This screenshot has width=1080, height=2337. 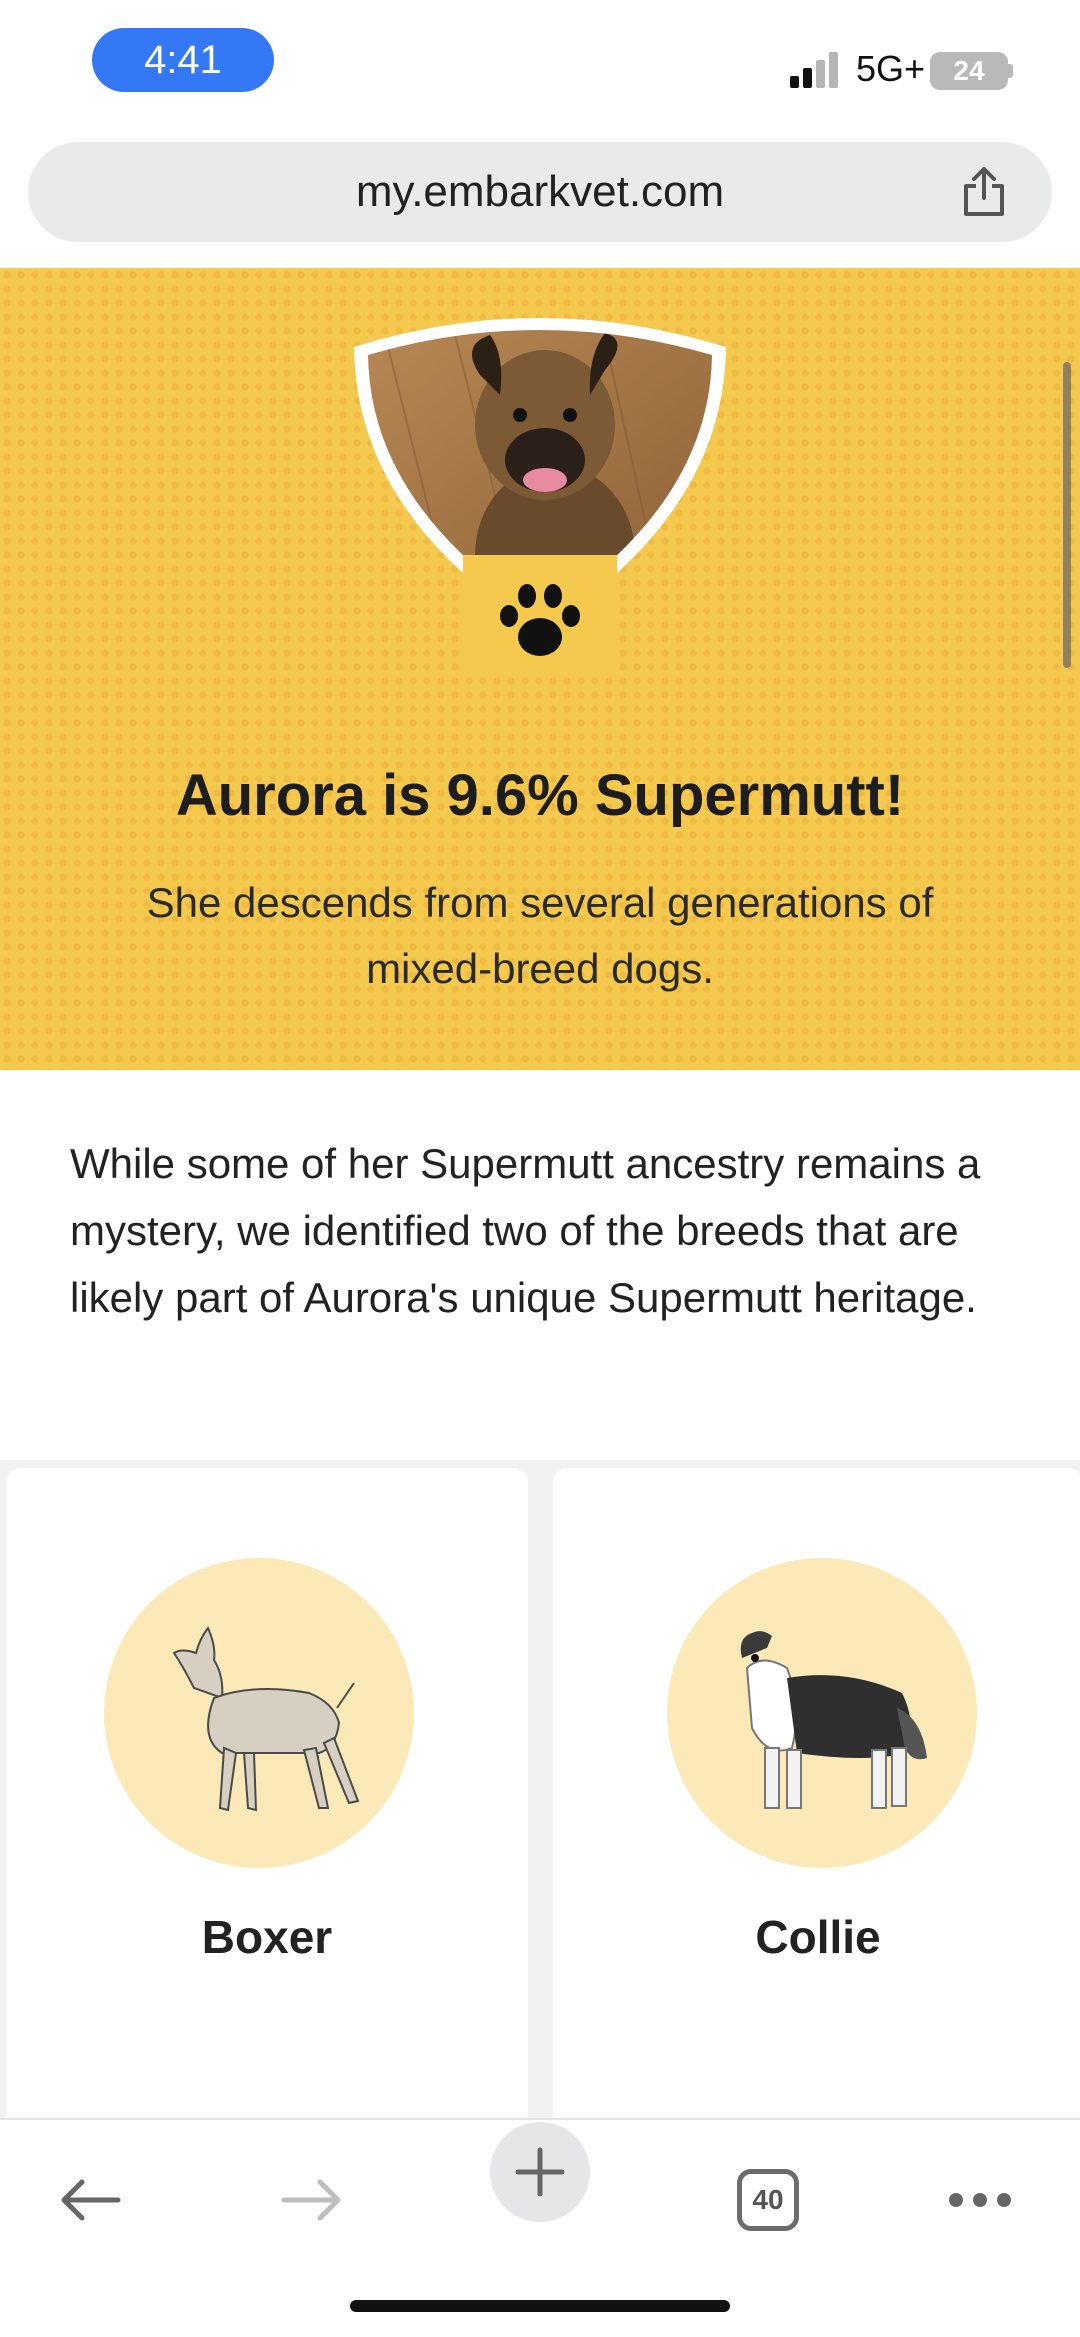 I want to click on new-tab-button, so click(x=540, y=2172).